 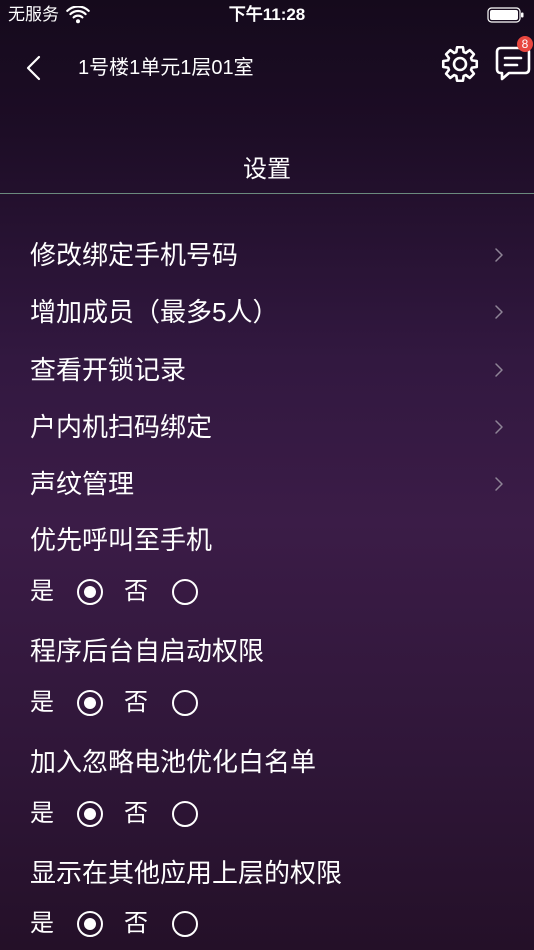 What do you see at coordinates (82, 484) in the screenshot?
I see `menu-item-label: 声纹管理` at bounding box center [82, 484].